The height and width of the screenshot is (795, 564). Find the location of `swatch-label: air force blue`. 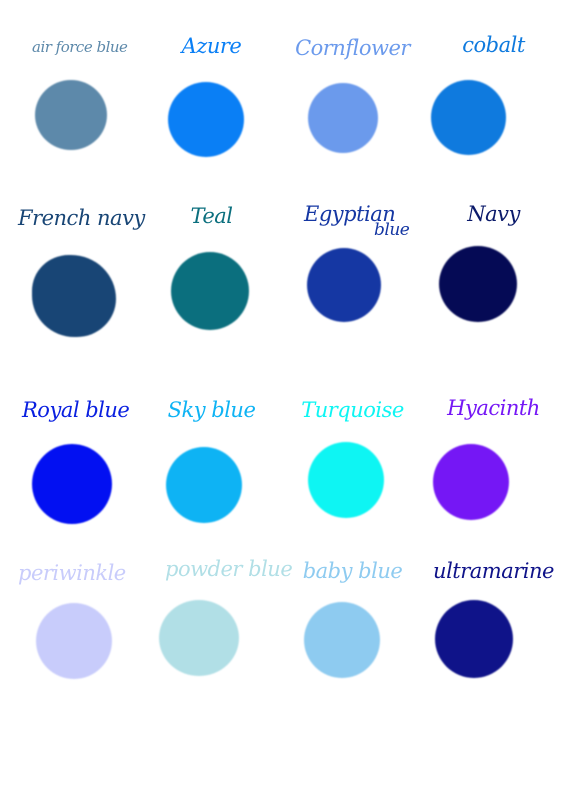

swatch-label: air force blue is located at coordinates (80, 47).